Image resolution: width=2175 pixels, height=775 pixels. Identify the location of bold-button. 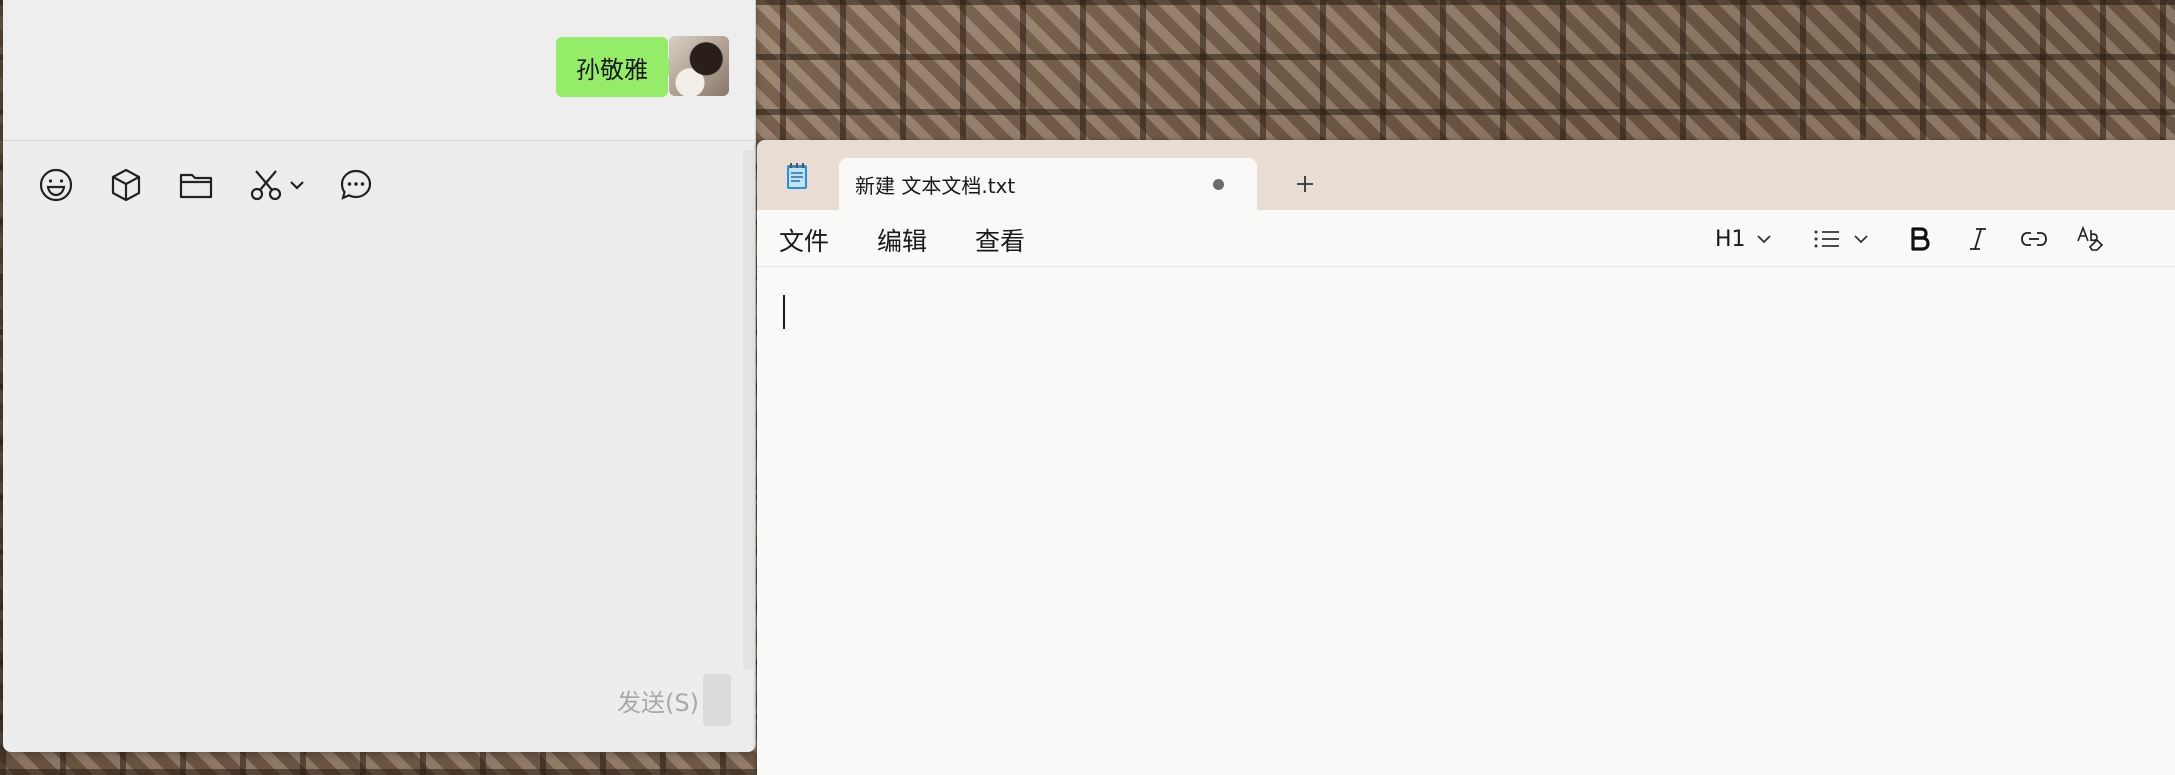
(1920, 239).